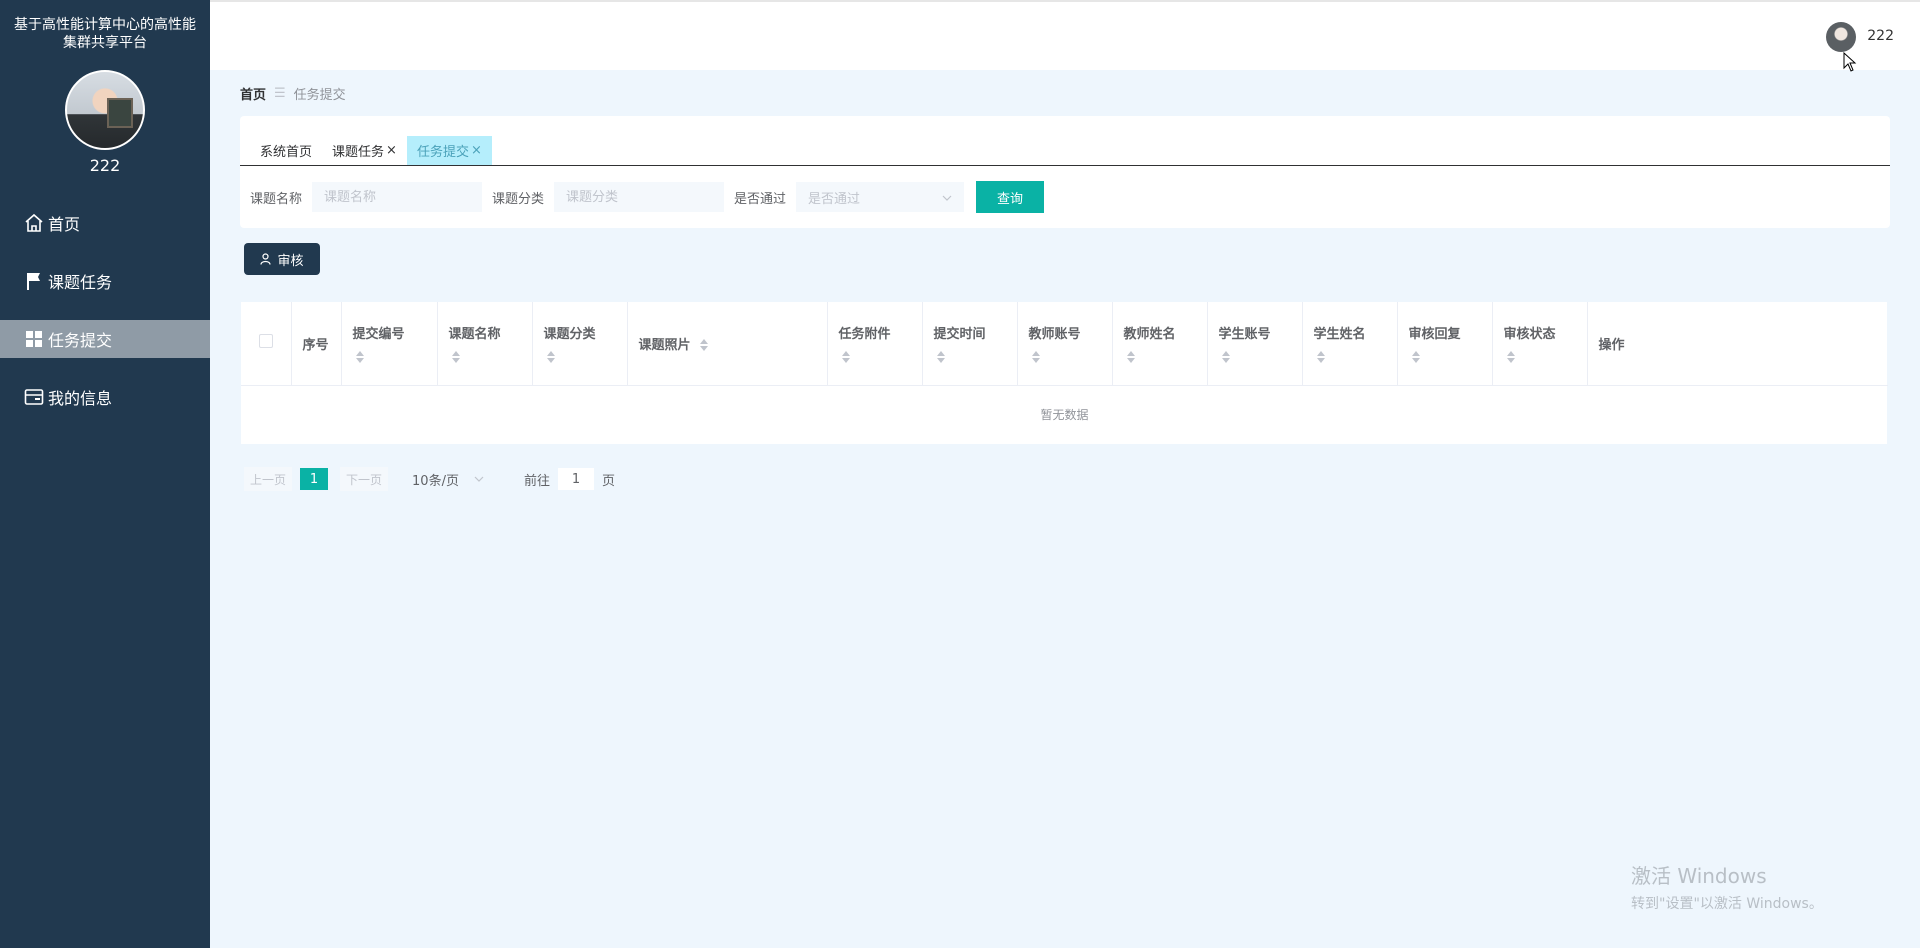 This screenshot has height=948, width=1920. Describe the element at coordinates (314, 479) in the screenshot. I see `page-number-active: 1` at that location.